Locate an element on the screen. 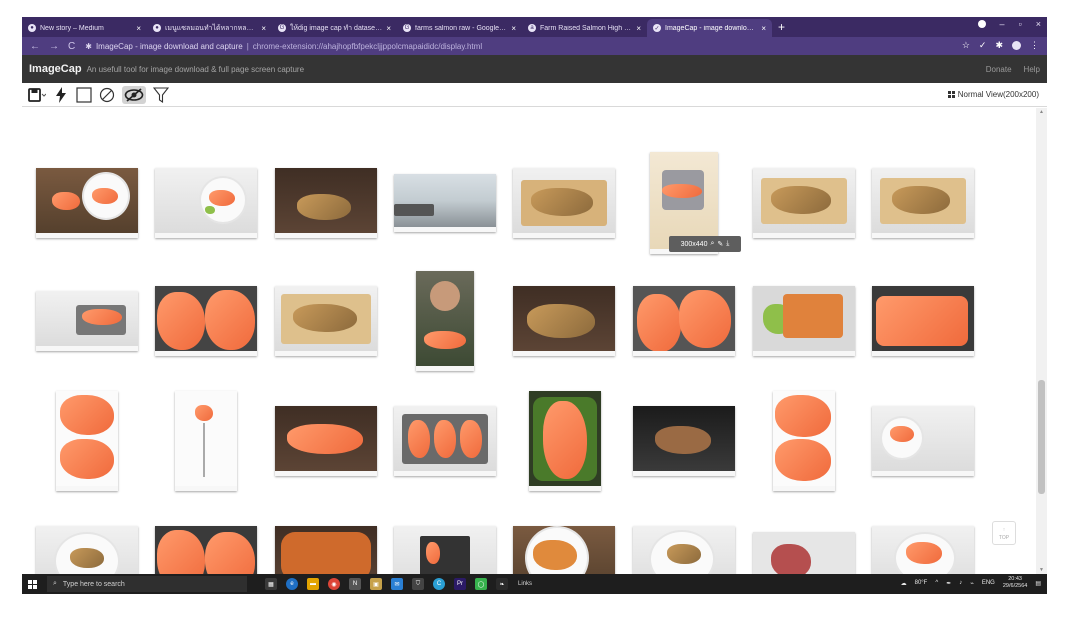 This screenshot has width=1071, height=620. zoom-icon: ⌕ is located at coordinates (712, 244).